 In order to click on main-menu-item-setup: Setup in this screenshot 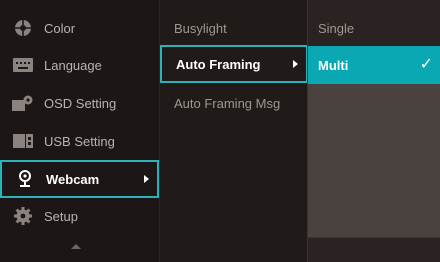, I will do `click(79, 216)`.